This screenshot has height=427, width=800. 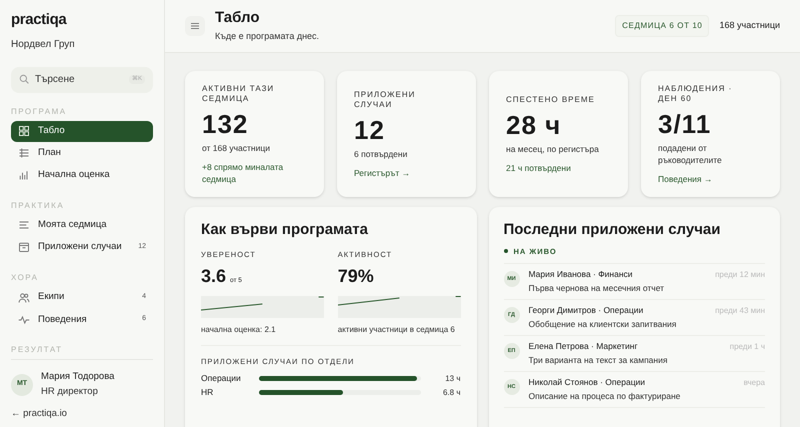 What do you see at coordinates (597, 288) in the screenshot?
I see `case-description: Първа чернова на месечния отчет` at bounding box center [597, 288].